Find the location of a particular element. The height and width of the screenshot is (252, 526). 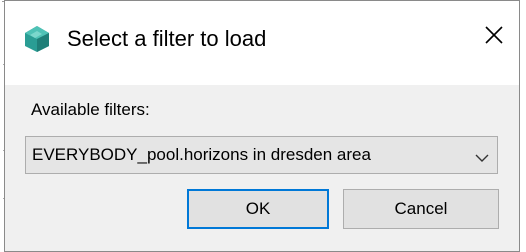

filter-select: EVERYBODY_pool.horizons in dresden area is located at coordinates (261, 155).